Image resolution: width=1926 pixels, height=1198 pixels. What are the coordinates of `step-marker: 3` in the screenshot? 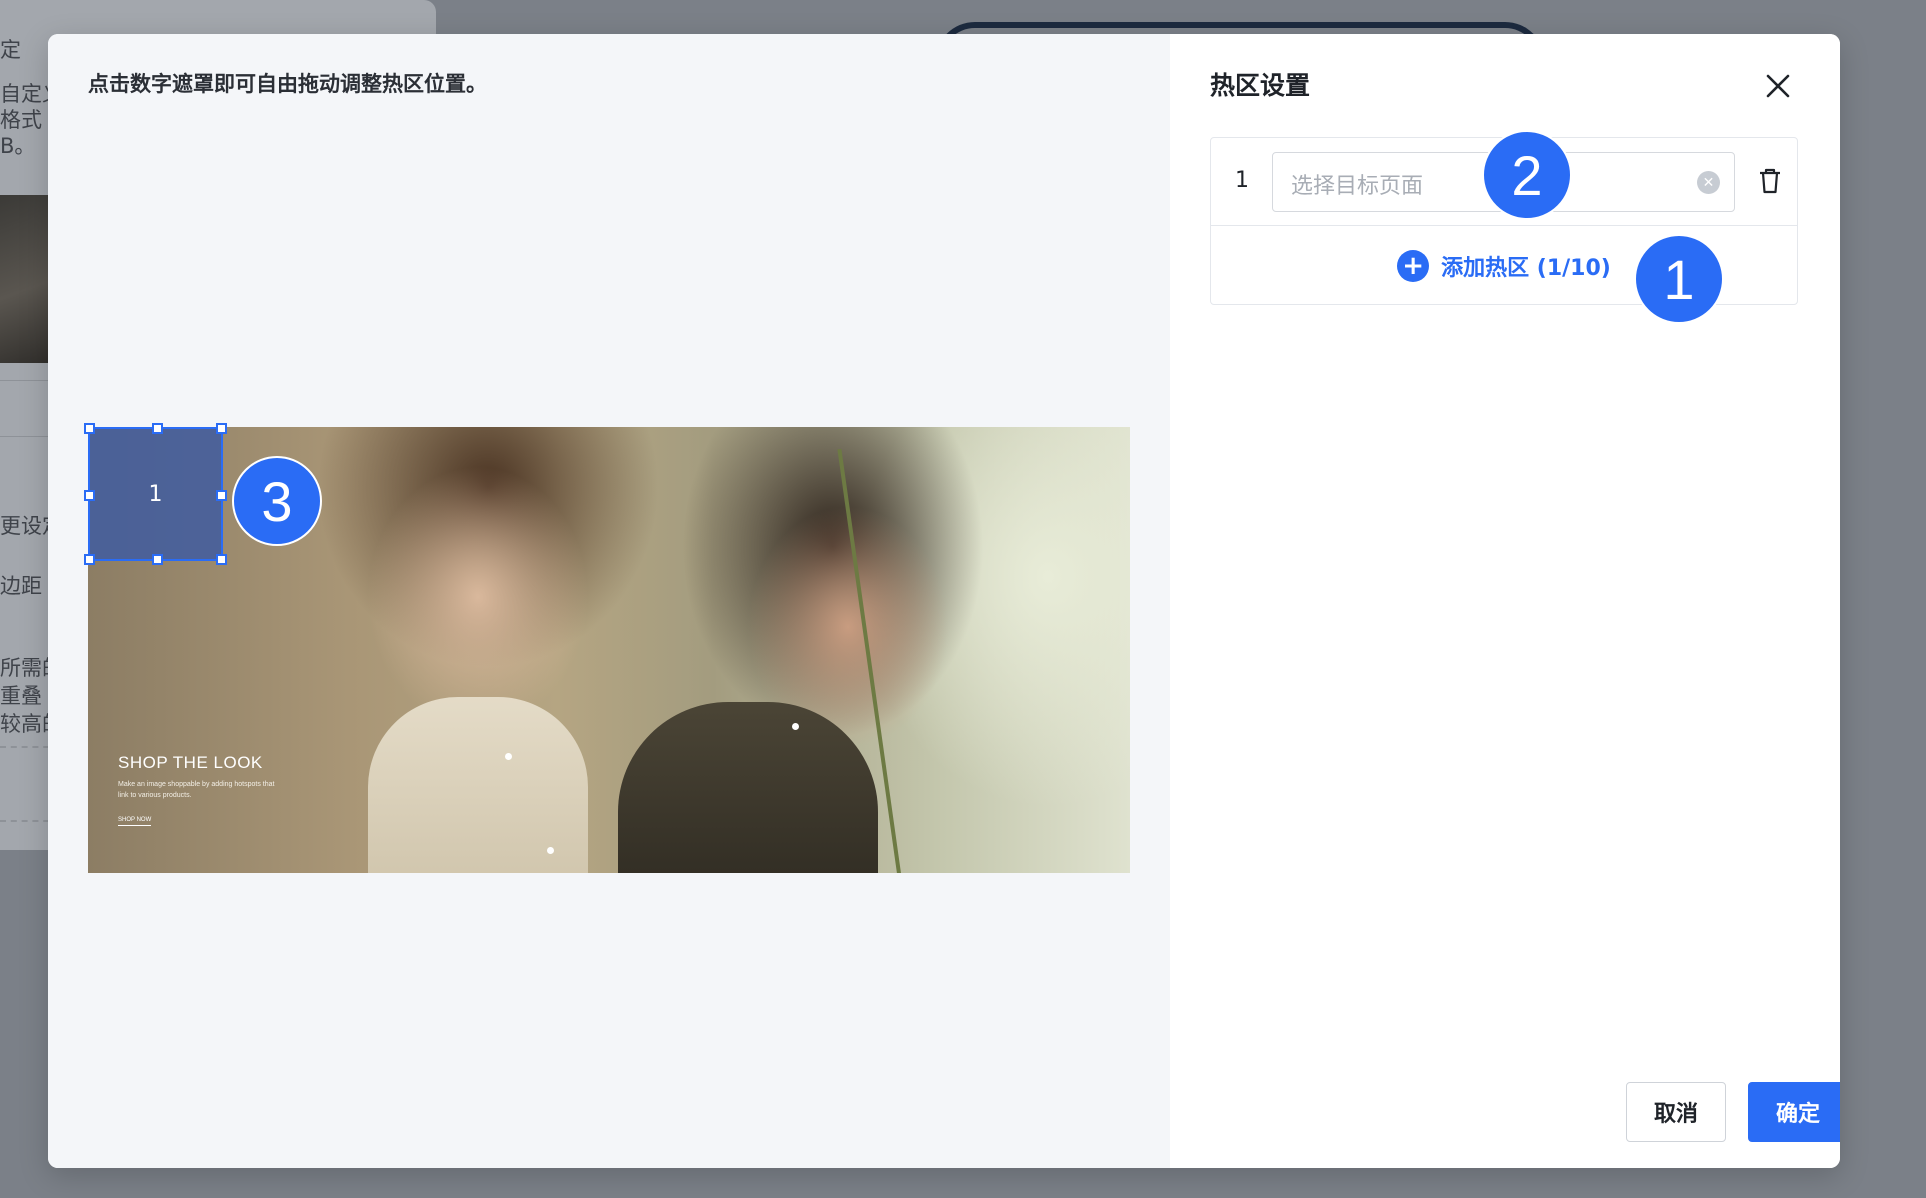 It's located at (277, 501).